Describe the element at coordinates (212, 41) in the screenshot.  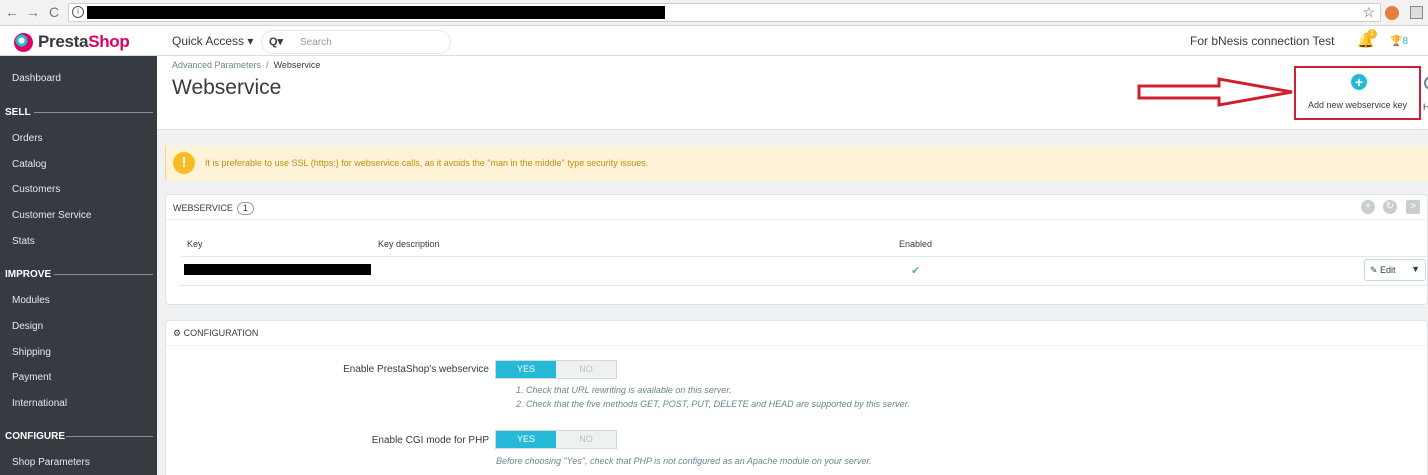
I see `quick-access-menu: Quick Access ▾` at that location.